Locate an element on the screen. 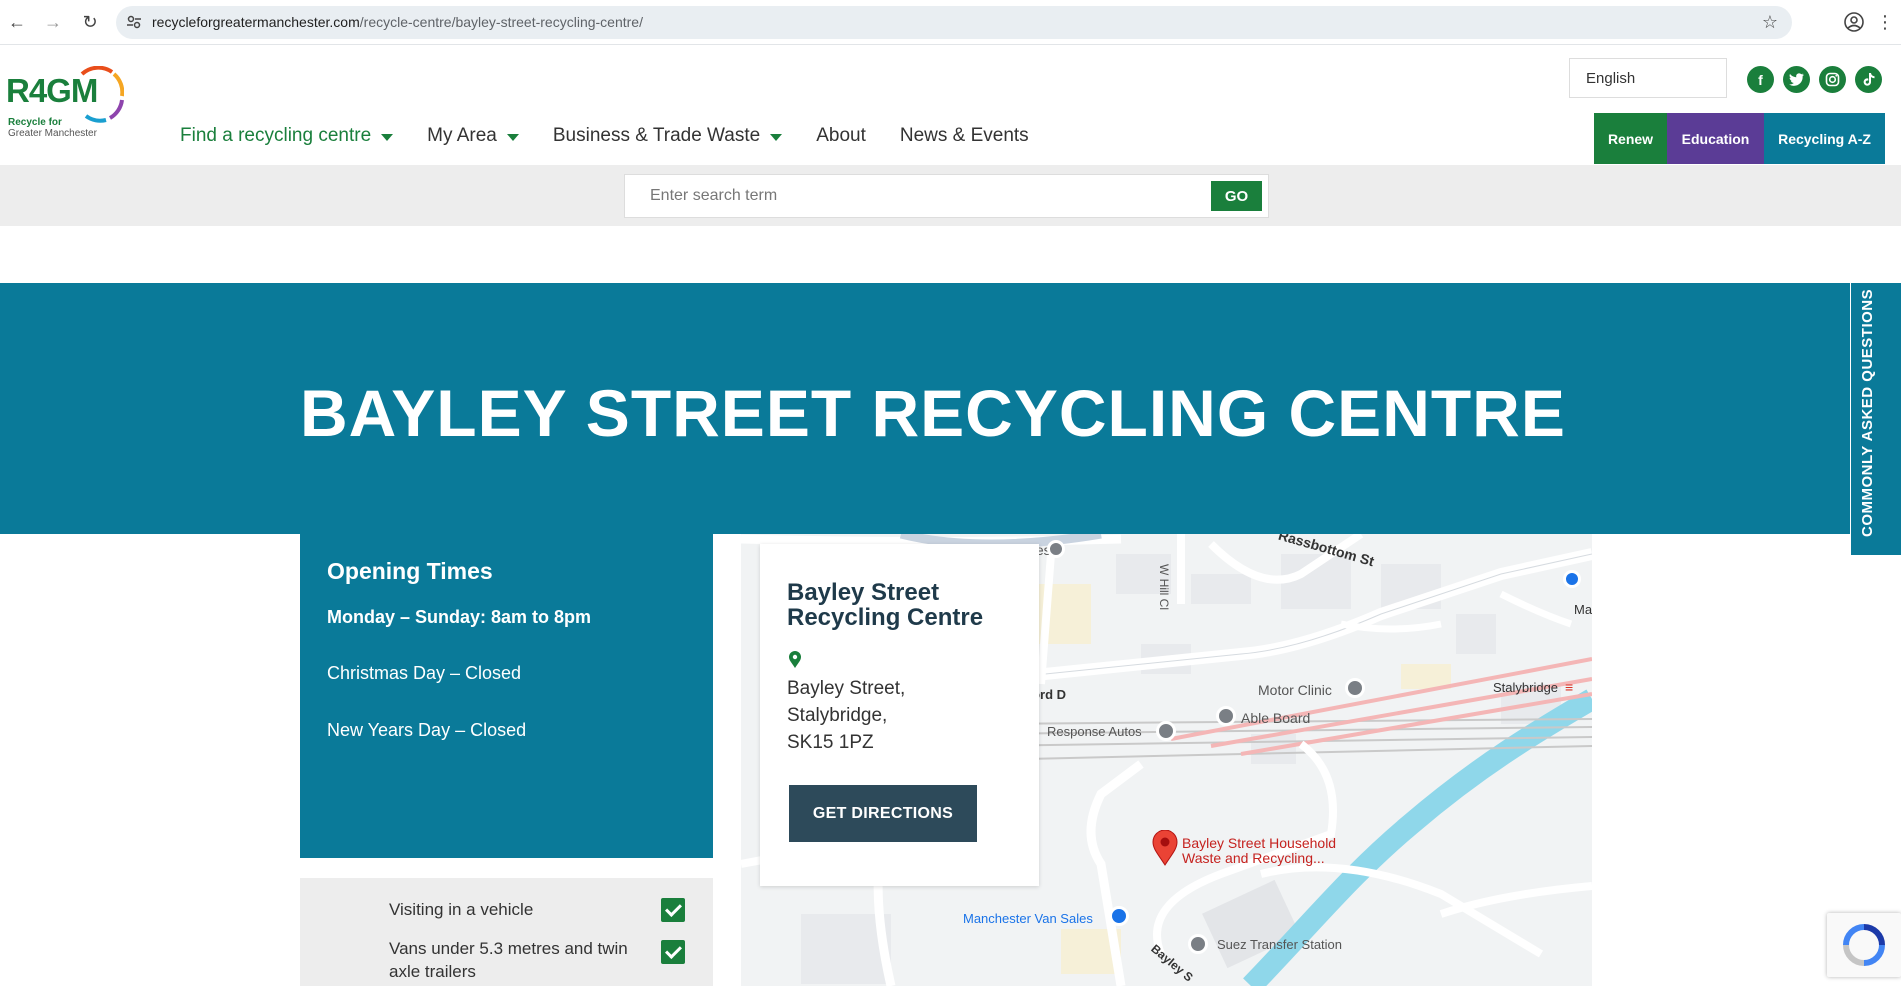  r4gm-logo: R4GM Recycle for Greater Manchester is located at coordinates (65, 102).